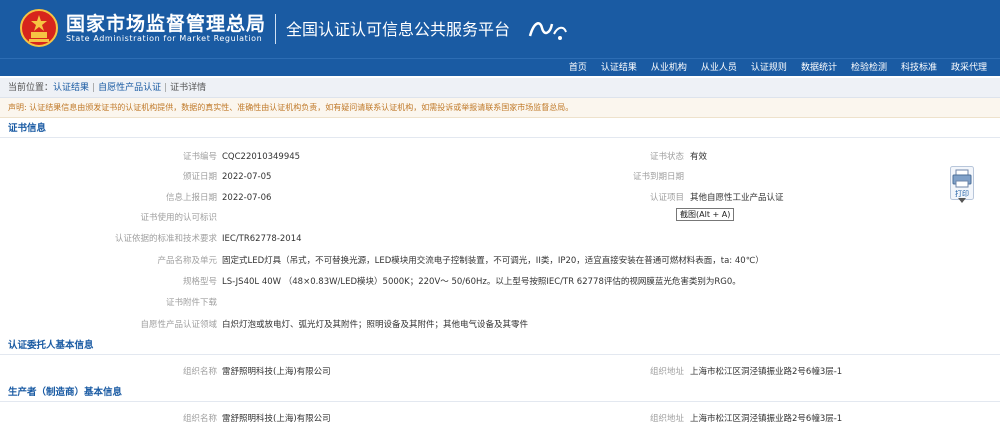 Image resolution: width=1000 pixels, height=438 pixels. What do you see at coordinates (737, 198) in the screenshot?
I see `cert-project-value: 其他自愿性工业产品认证` at bounding box center [737, 198].